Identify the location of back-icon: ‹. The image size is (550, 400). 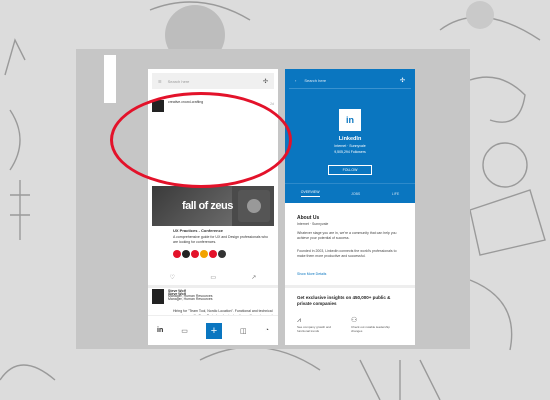
(295, 80).